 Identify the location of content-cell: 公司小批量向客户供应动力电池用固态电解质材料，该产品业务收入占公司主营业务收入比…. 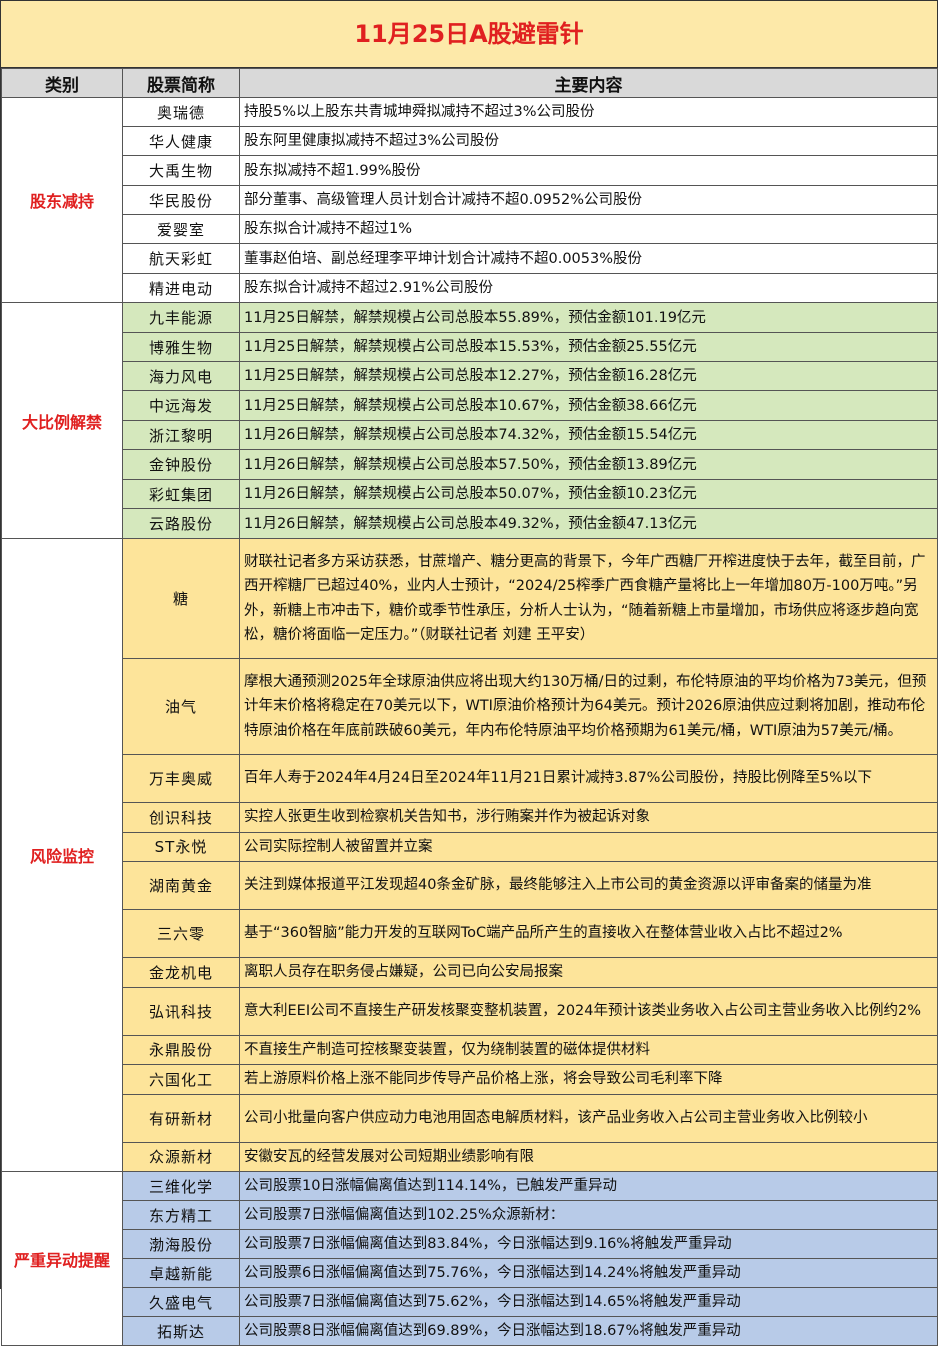
(588, 1118).